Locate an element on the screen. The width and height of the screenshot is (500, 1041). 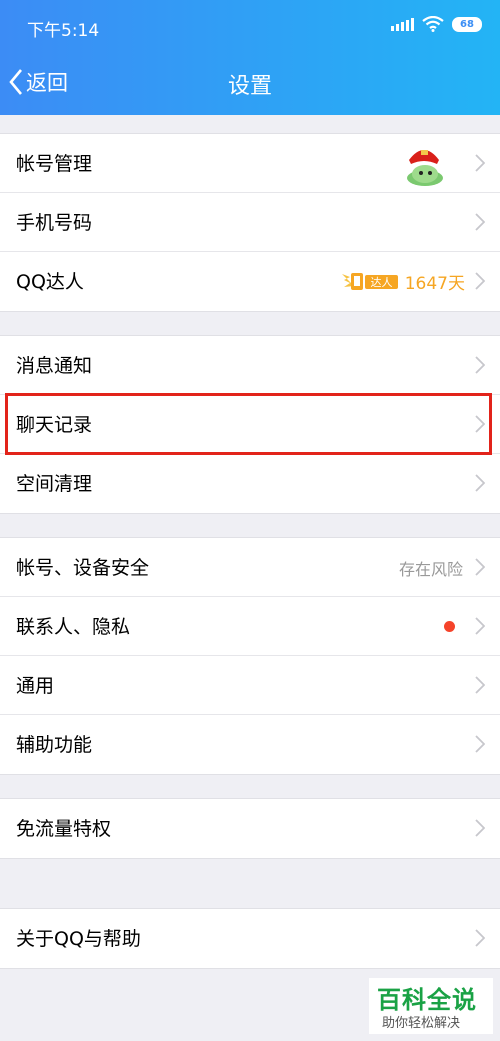
row-message-notification: 消息通知 is located at coordinates (250, 365).